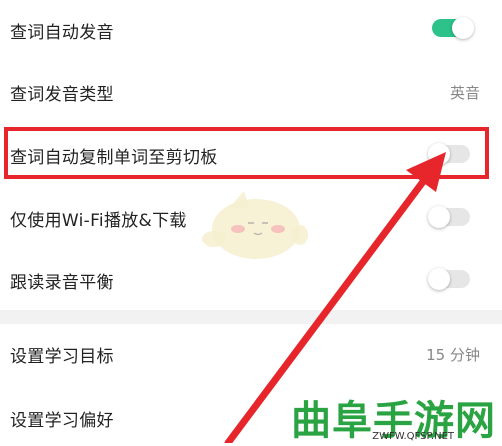 Image resolution: width=502 pixels, height=446 pixels. Describe the element at coordinates (251, 90) in the screenshot. I see `setting-pronounce-type: 查词发音类型 英音` at that location.